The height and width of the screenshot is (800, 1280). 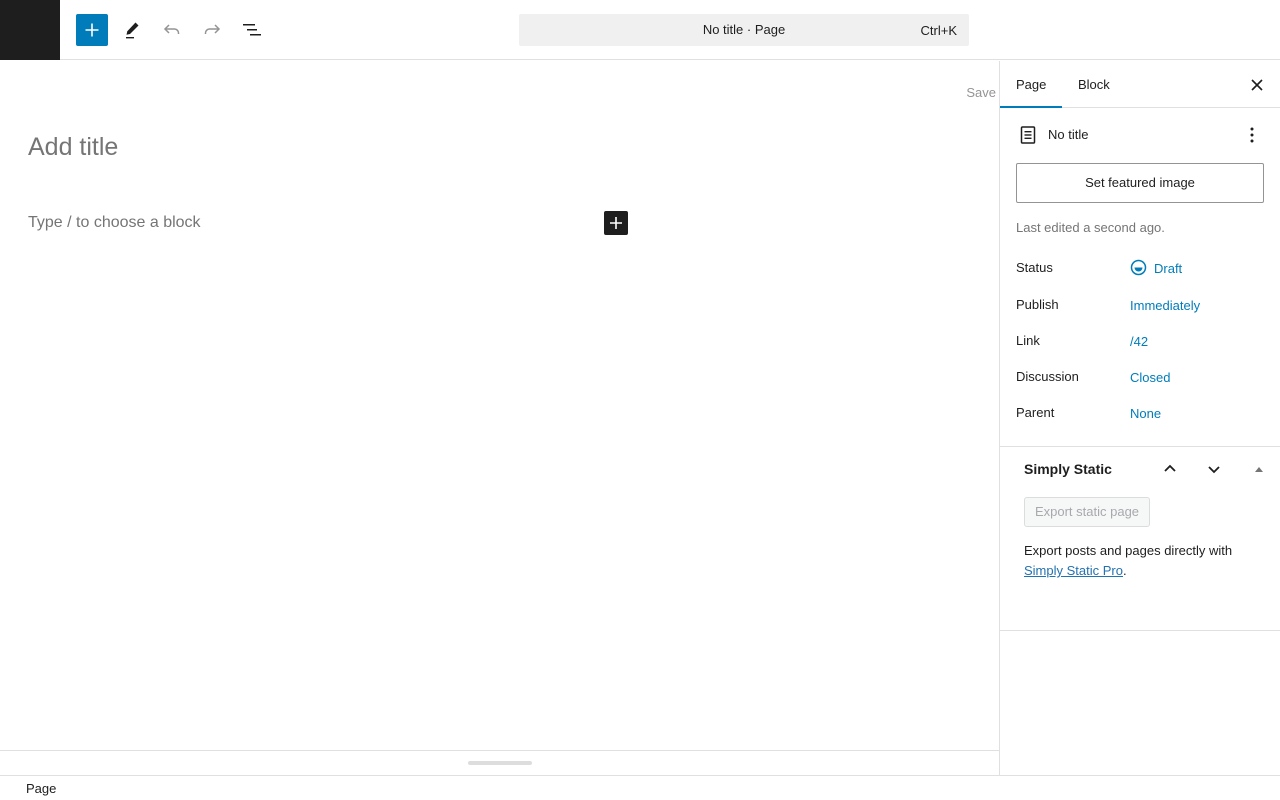 I want to click on chevron-down-icon, so click(x=1214, y=470).